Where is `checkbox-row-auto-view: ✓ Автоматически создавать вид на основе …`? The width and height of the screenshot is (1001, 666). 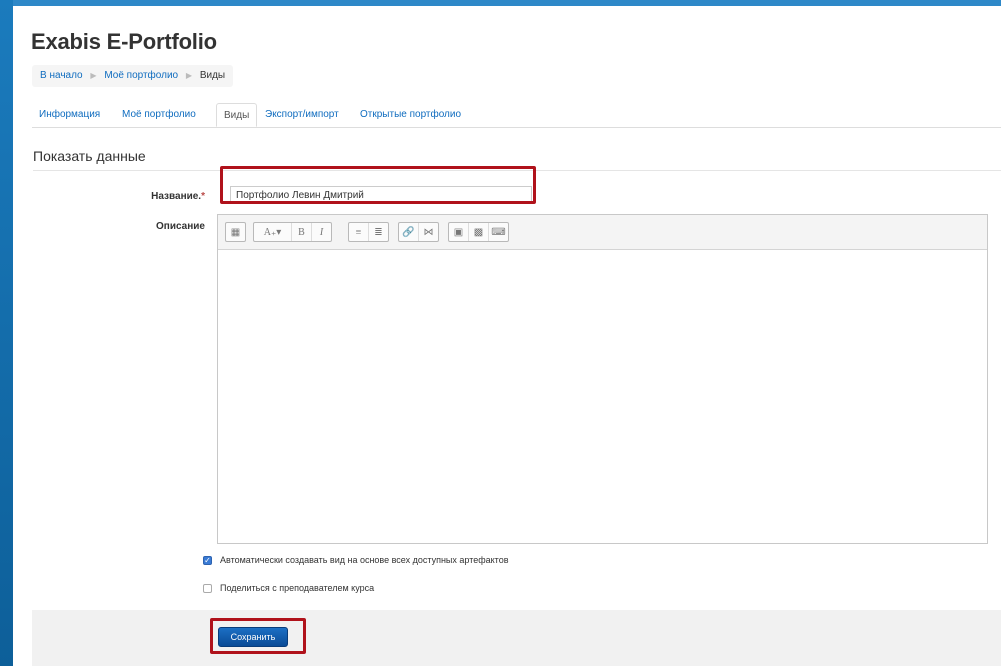
checkbox-row-auto-view: ✓ Автоматически создавать вид на основе … is located at coordinates (356, 560).